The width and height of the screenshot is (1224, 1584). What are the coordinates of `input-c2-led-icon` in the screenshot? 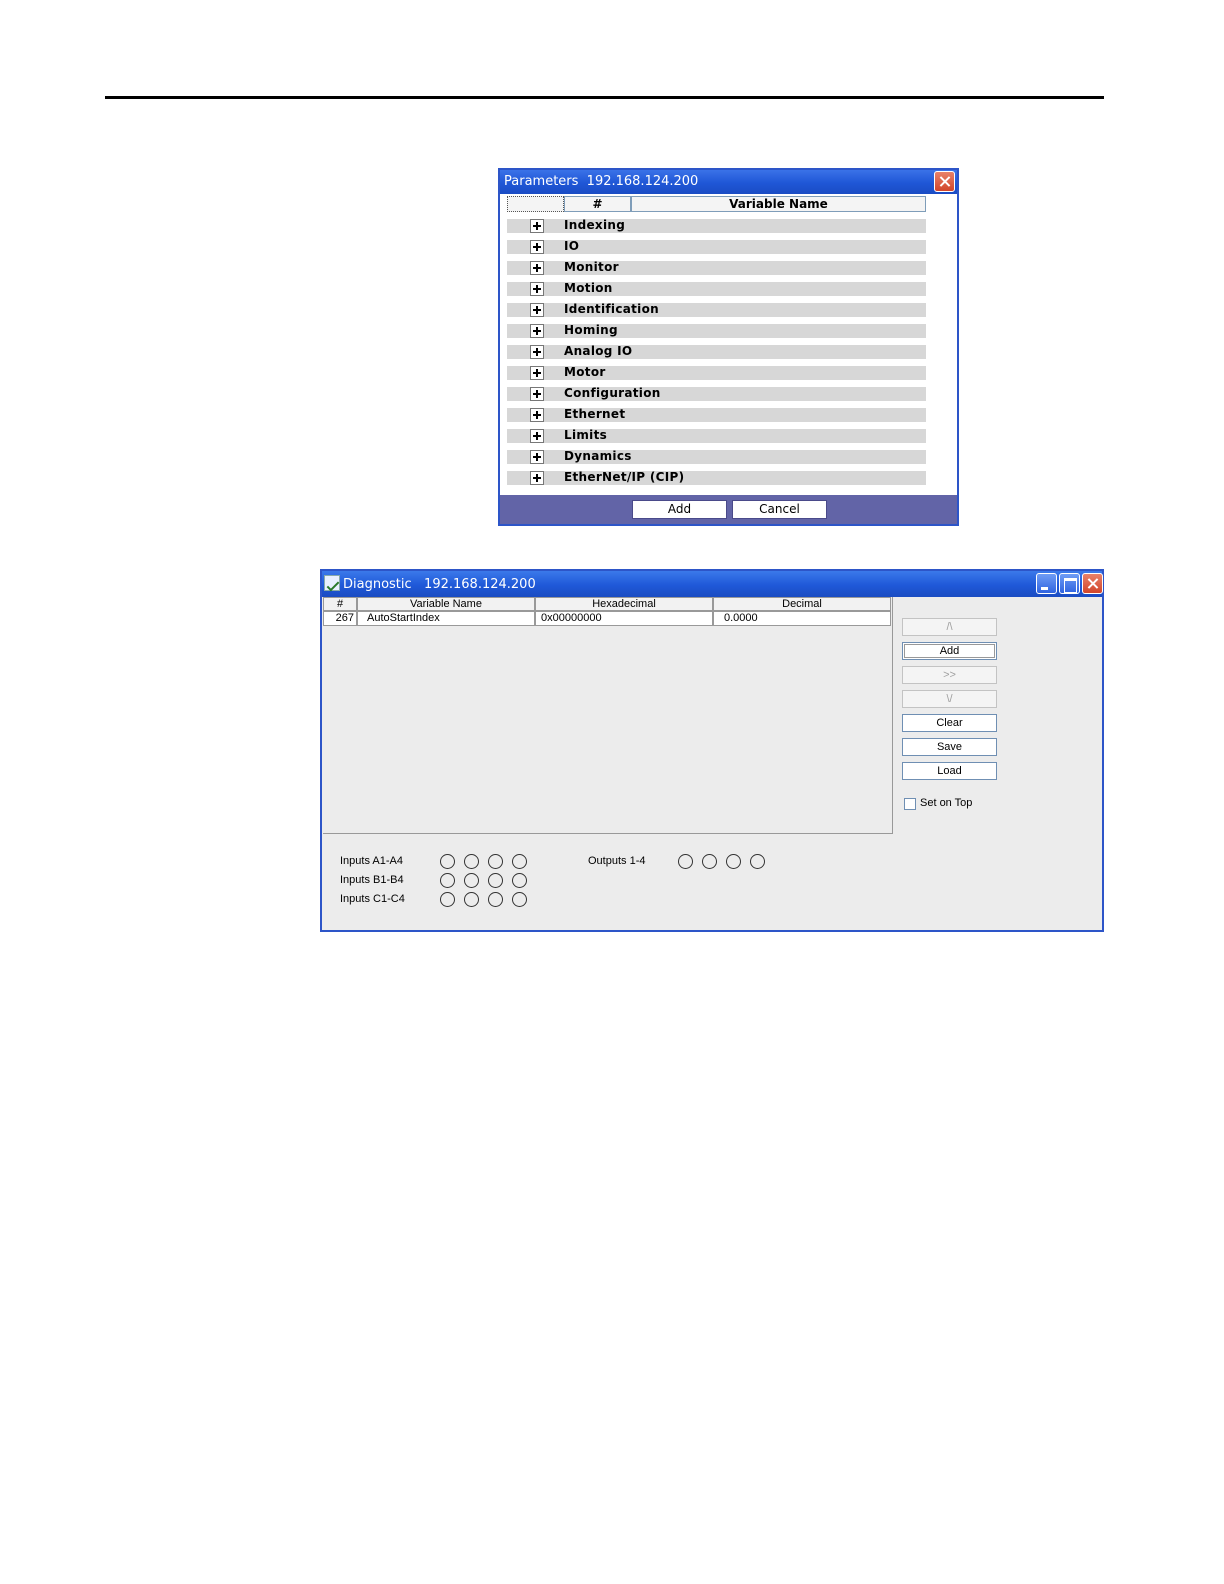 It's located at (471, 899).